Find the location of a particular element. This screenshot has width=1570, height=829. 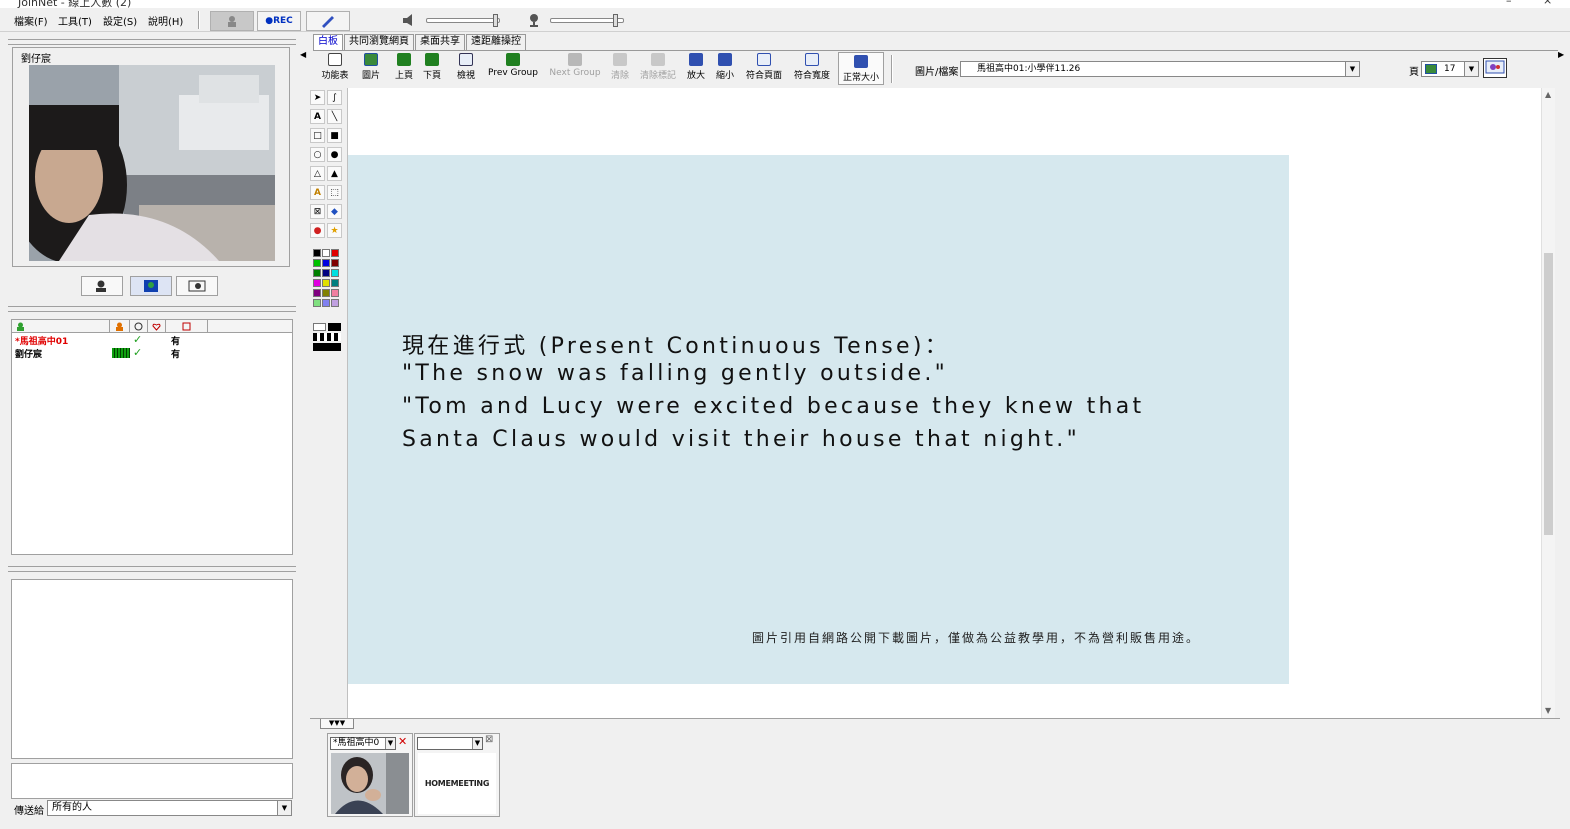

select-region-tool: ⬚ is located at coordinates (334, 192).